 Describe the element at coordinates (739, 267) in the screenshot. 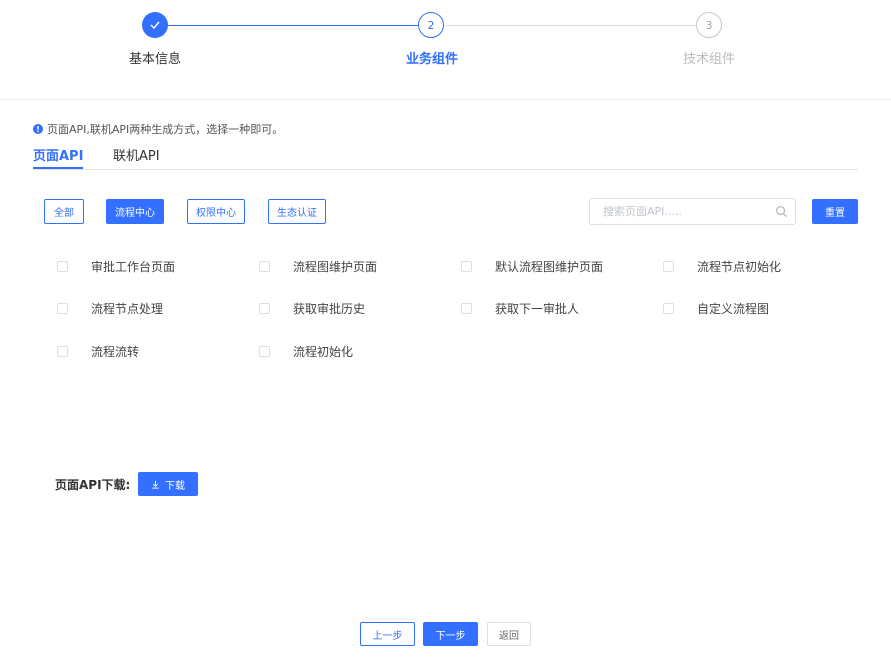

I see `api-item-label: 流程节点初始化` at that location.